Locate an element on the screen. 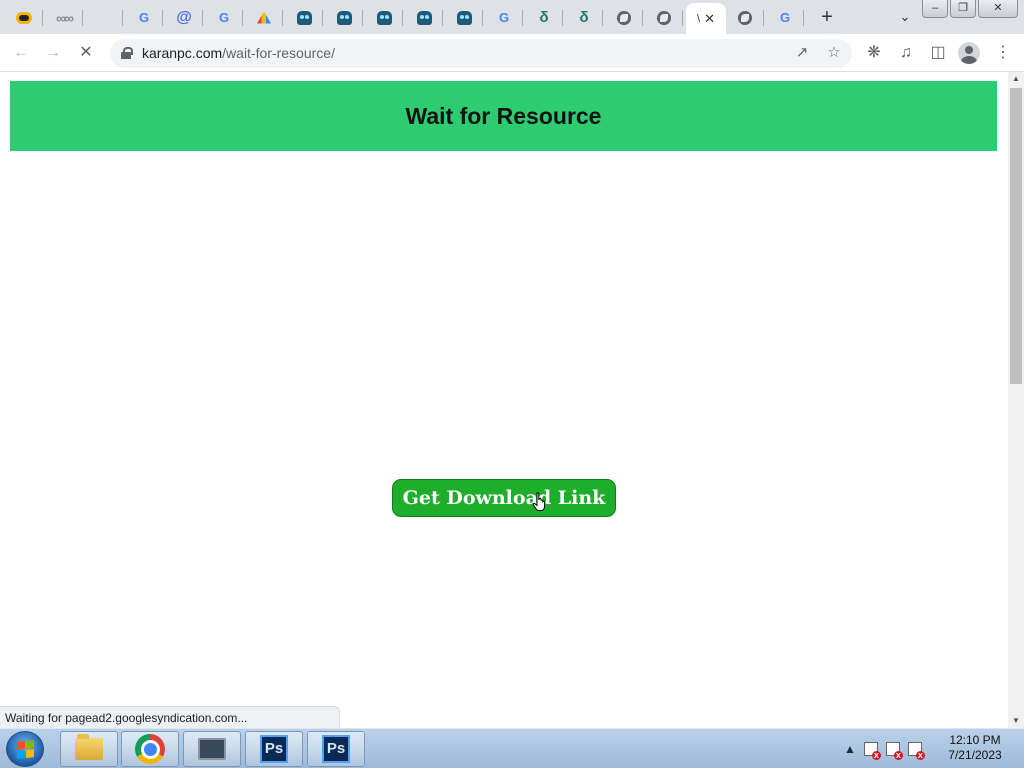 The height and width of the screenshot is (769, 1024). browser-tab: ∞∞ is located at coordinates (64, 17).